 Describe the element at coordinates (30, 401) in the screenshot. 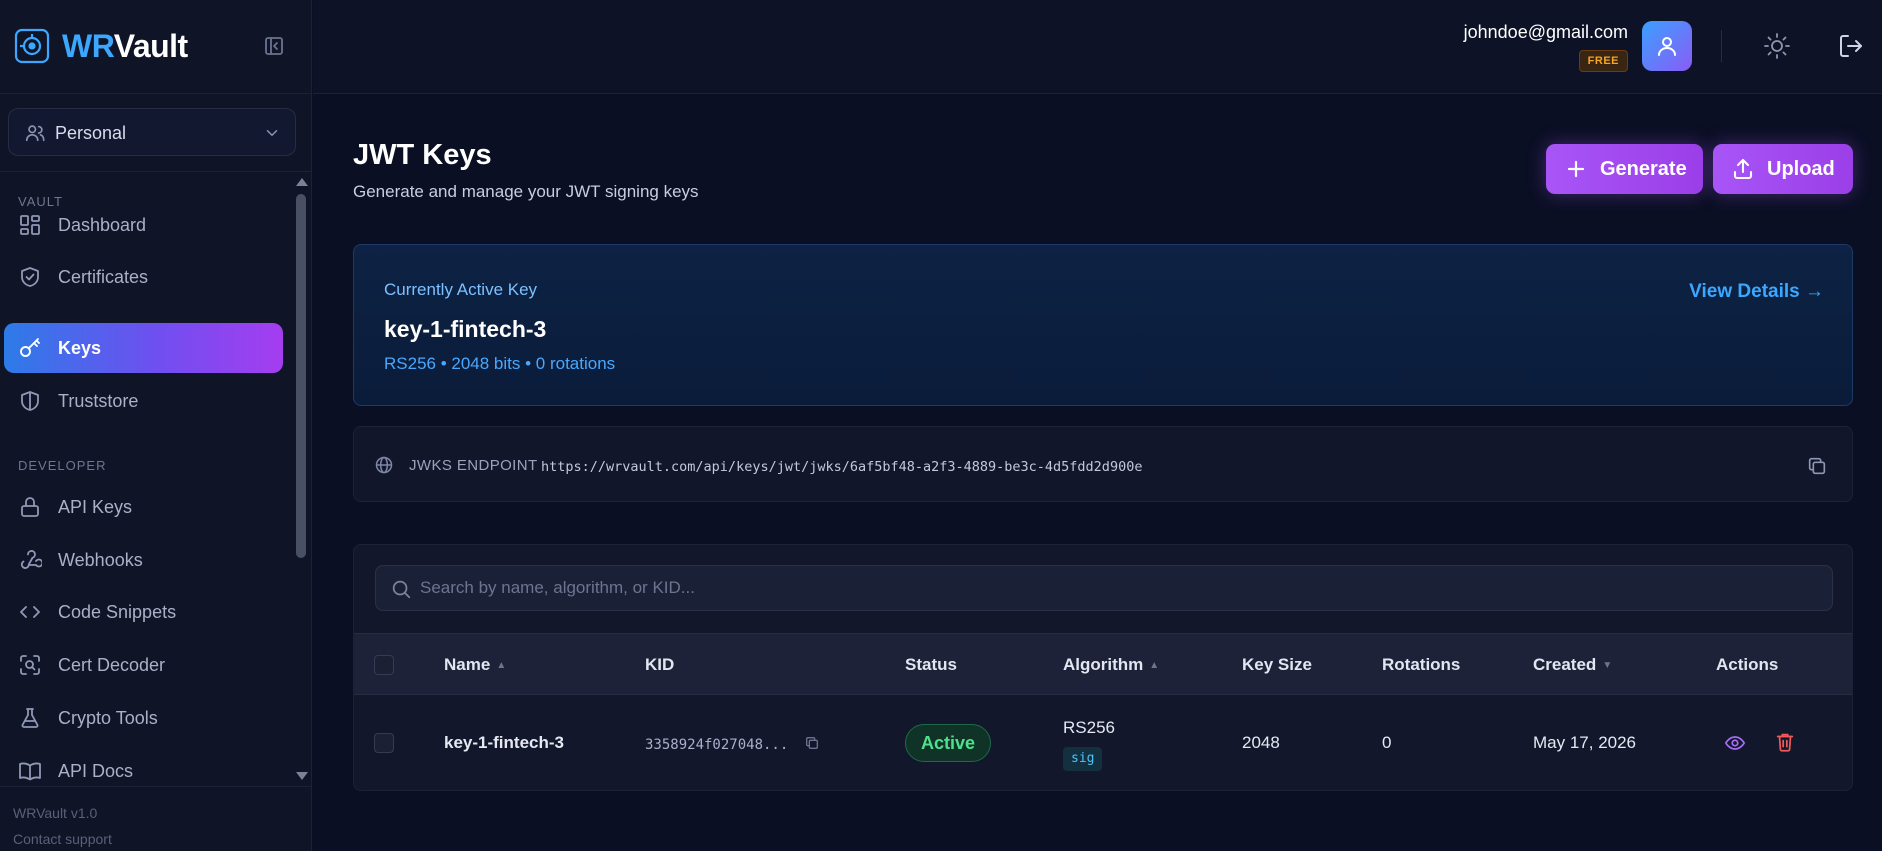

I see `shield-icon` at that location.